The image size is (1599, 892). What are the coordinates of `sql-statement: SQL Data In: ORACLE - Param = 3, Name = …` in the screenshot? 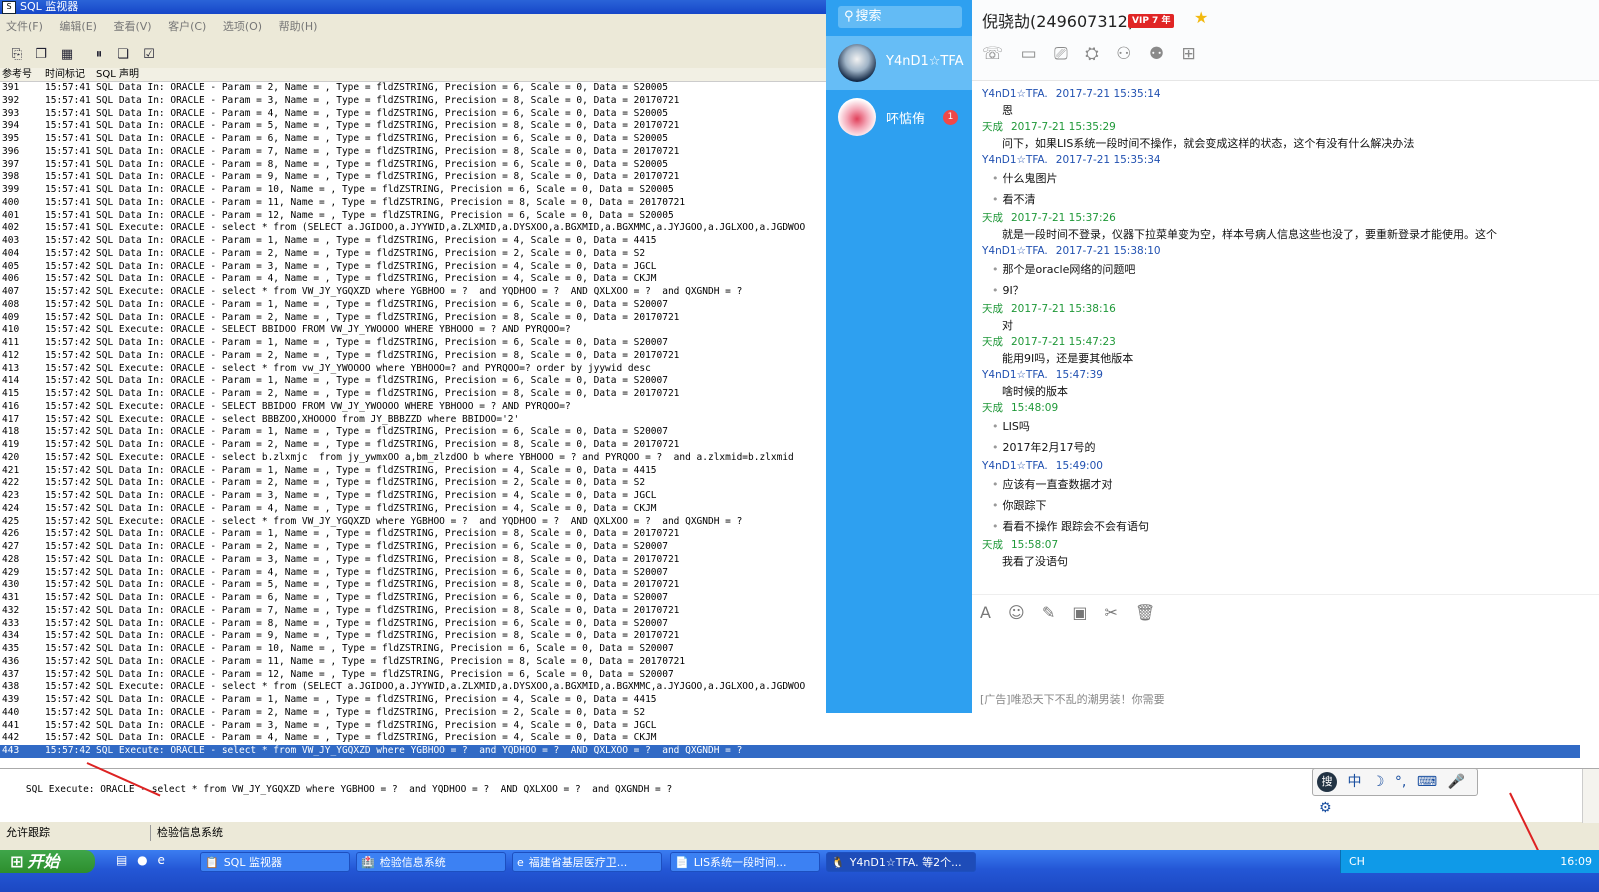 It's located at (376, 266).